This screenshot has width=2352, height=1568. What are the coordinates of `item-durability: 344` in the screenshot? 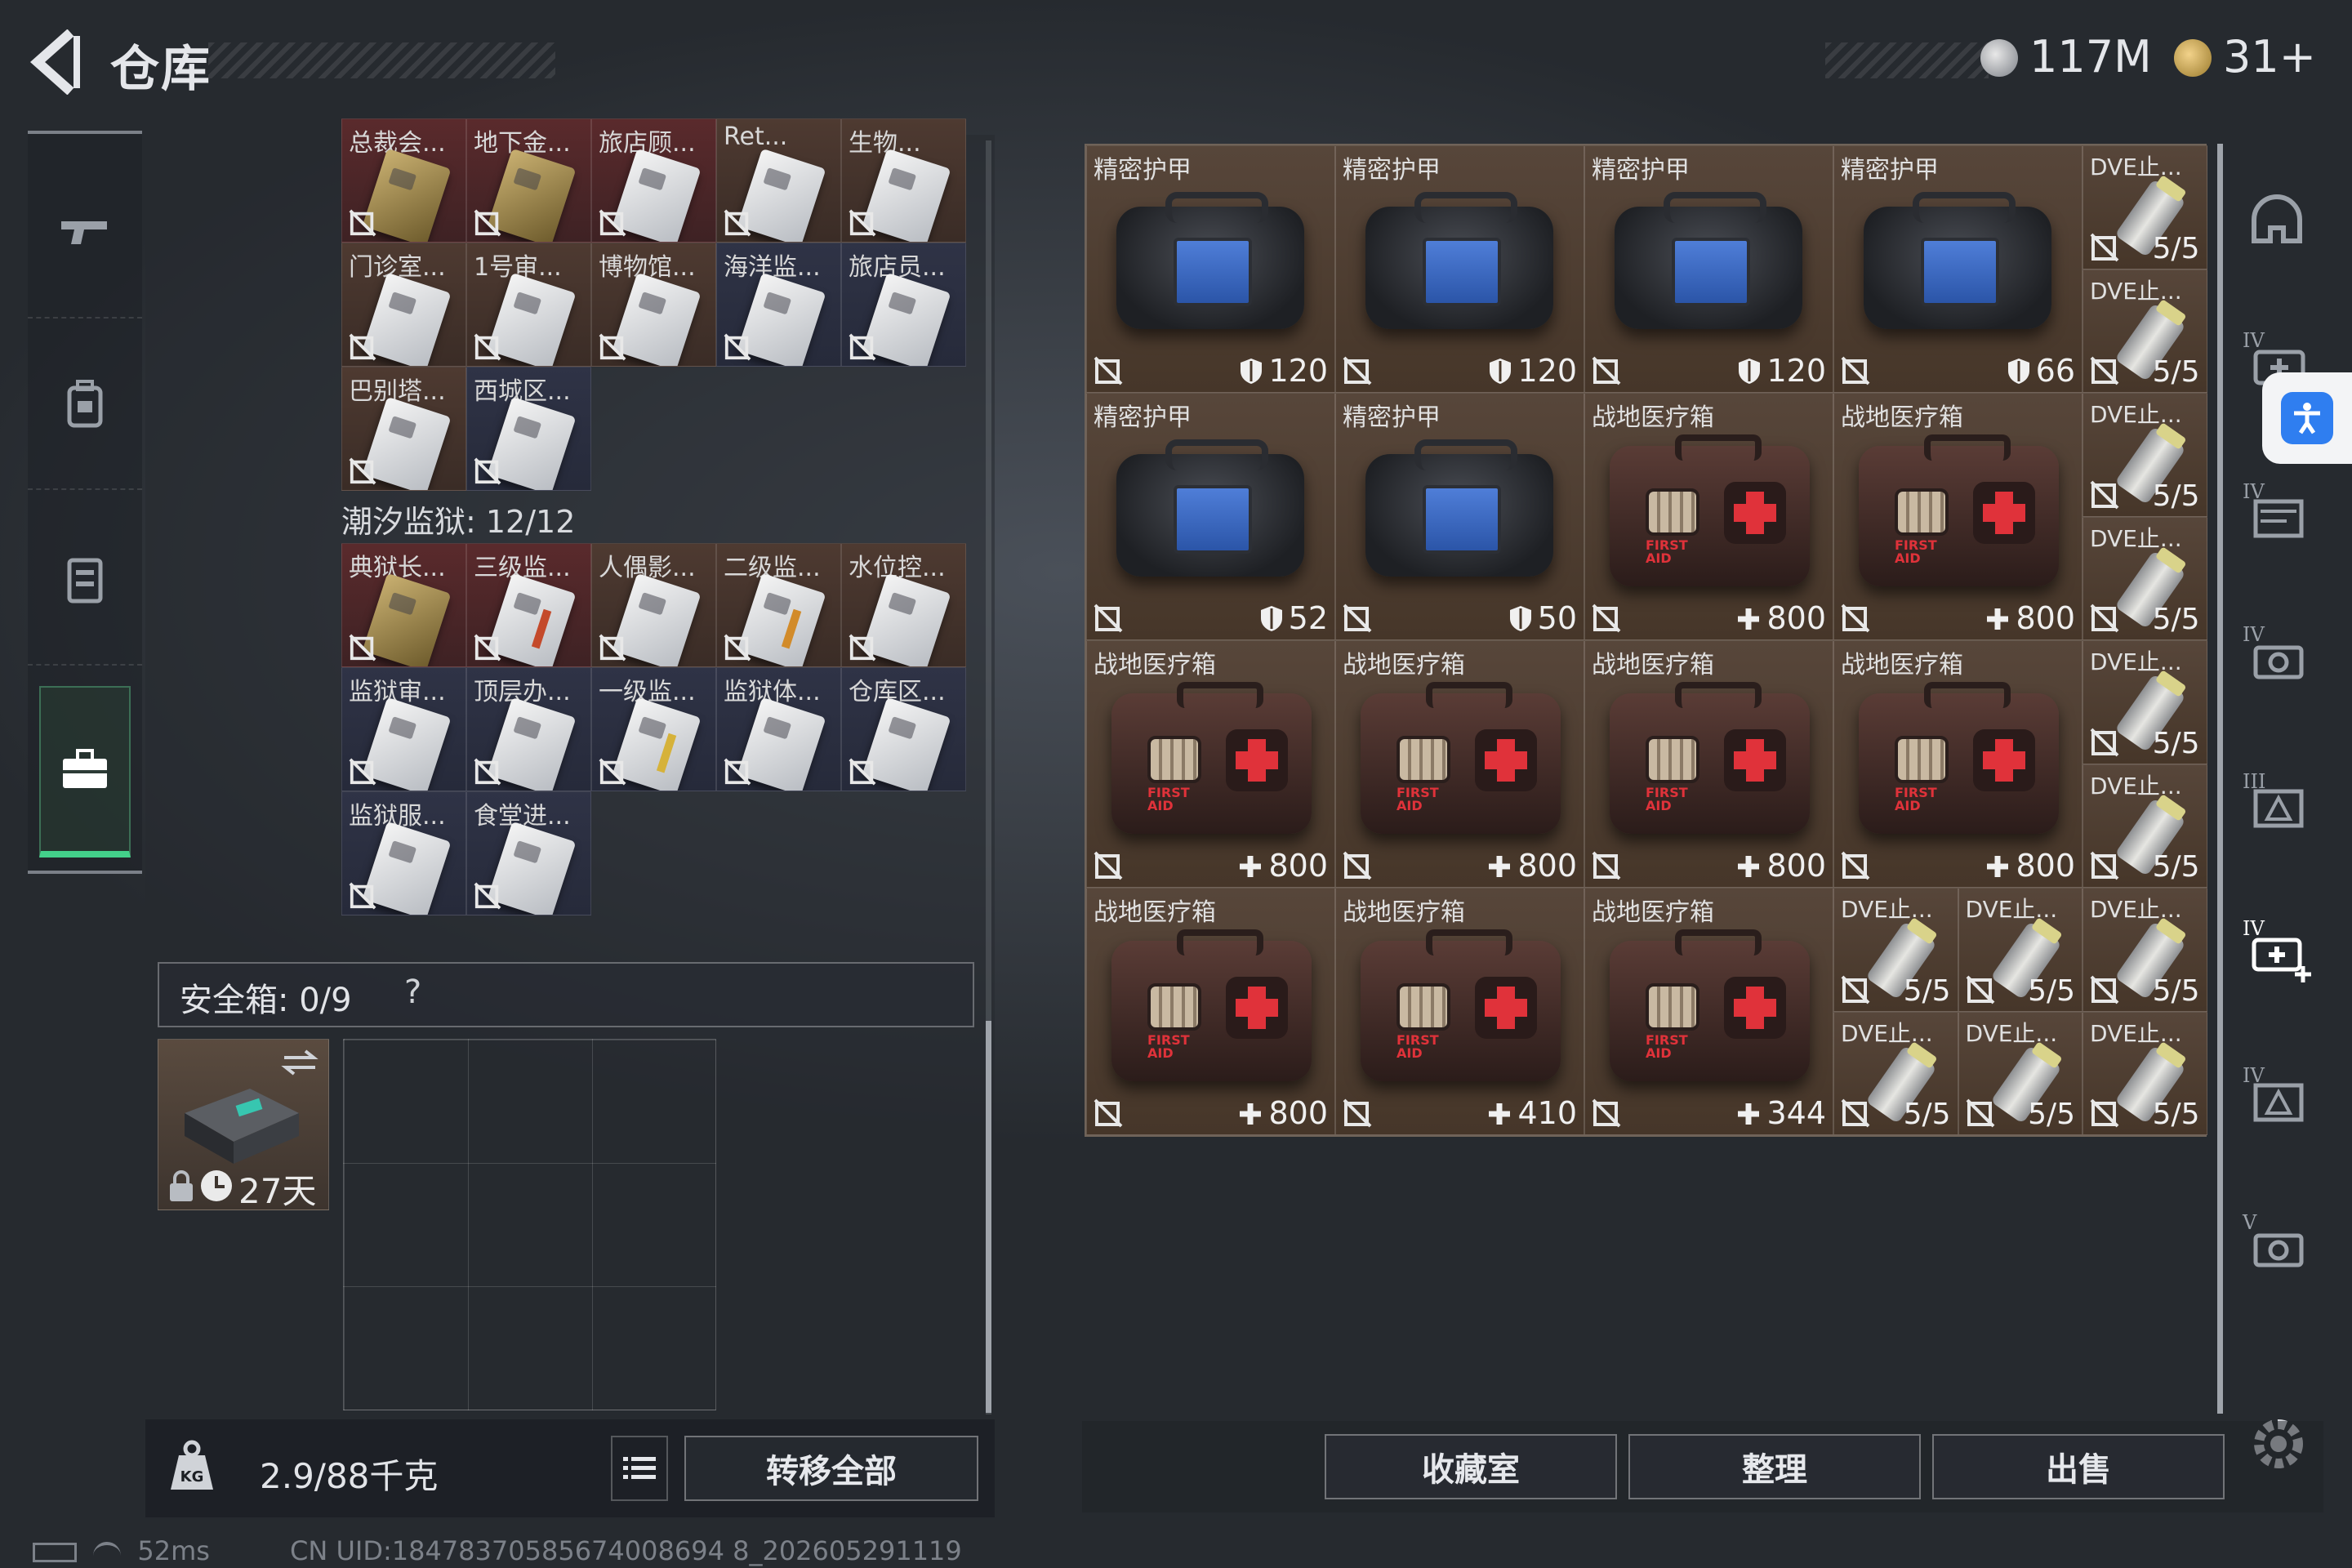 It's located at (1780, 1113).